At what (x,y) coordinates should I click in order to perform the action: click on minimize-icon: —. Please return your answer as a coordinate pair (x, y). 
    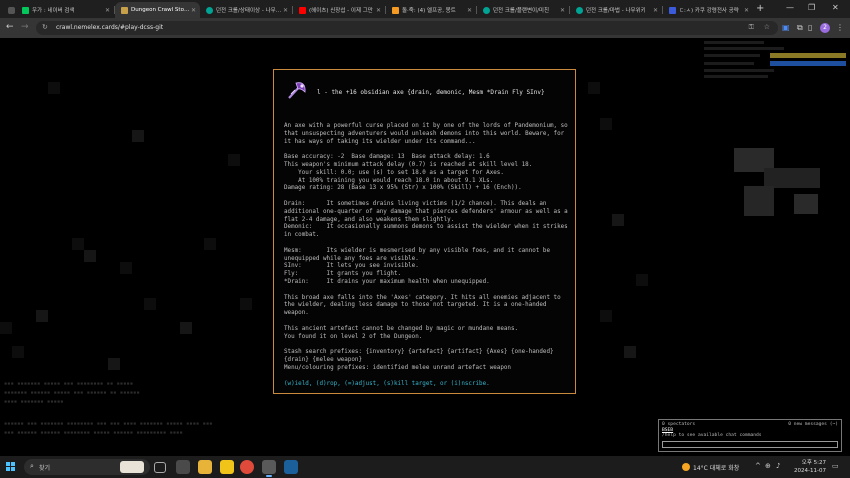
    Looking at the image, I should click on (790, 7).